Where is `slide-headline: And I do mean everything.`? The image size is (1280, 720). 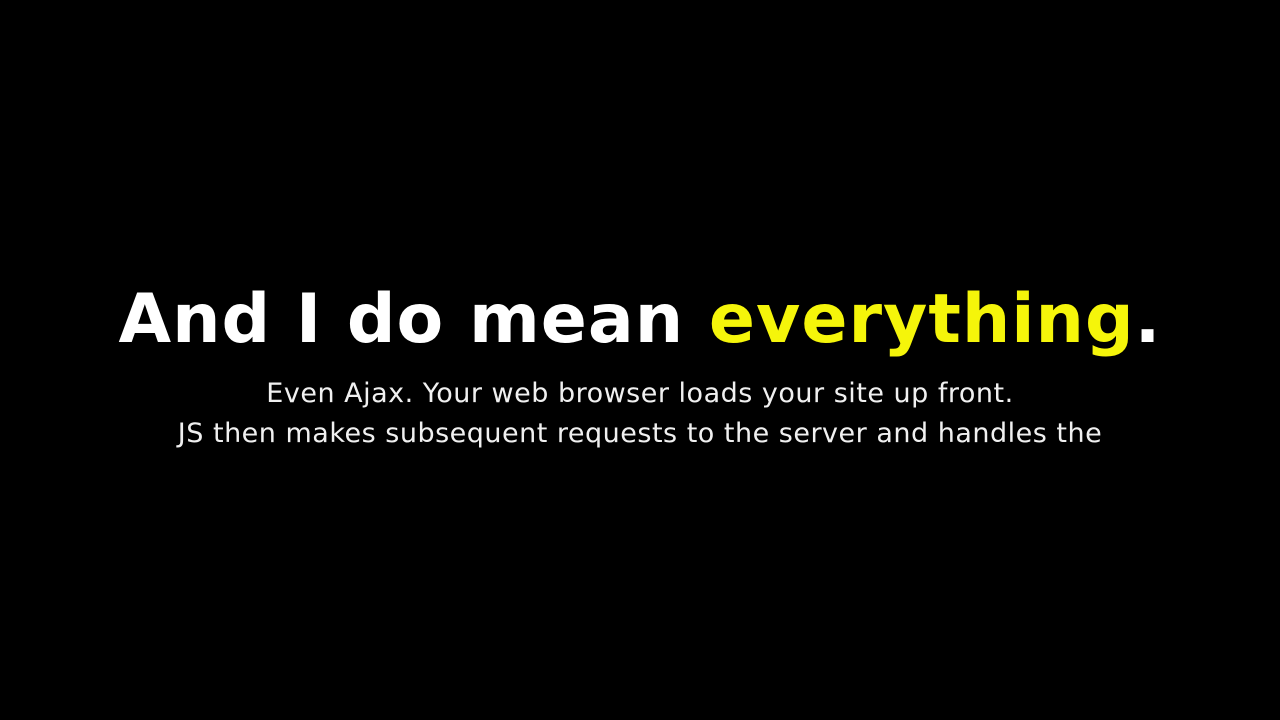 slide-headline: And I do mean everything. is located at coordinates (640, 320).